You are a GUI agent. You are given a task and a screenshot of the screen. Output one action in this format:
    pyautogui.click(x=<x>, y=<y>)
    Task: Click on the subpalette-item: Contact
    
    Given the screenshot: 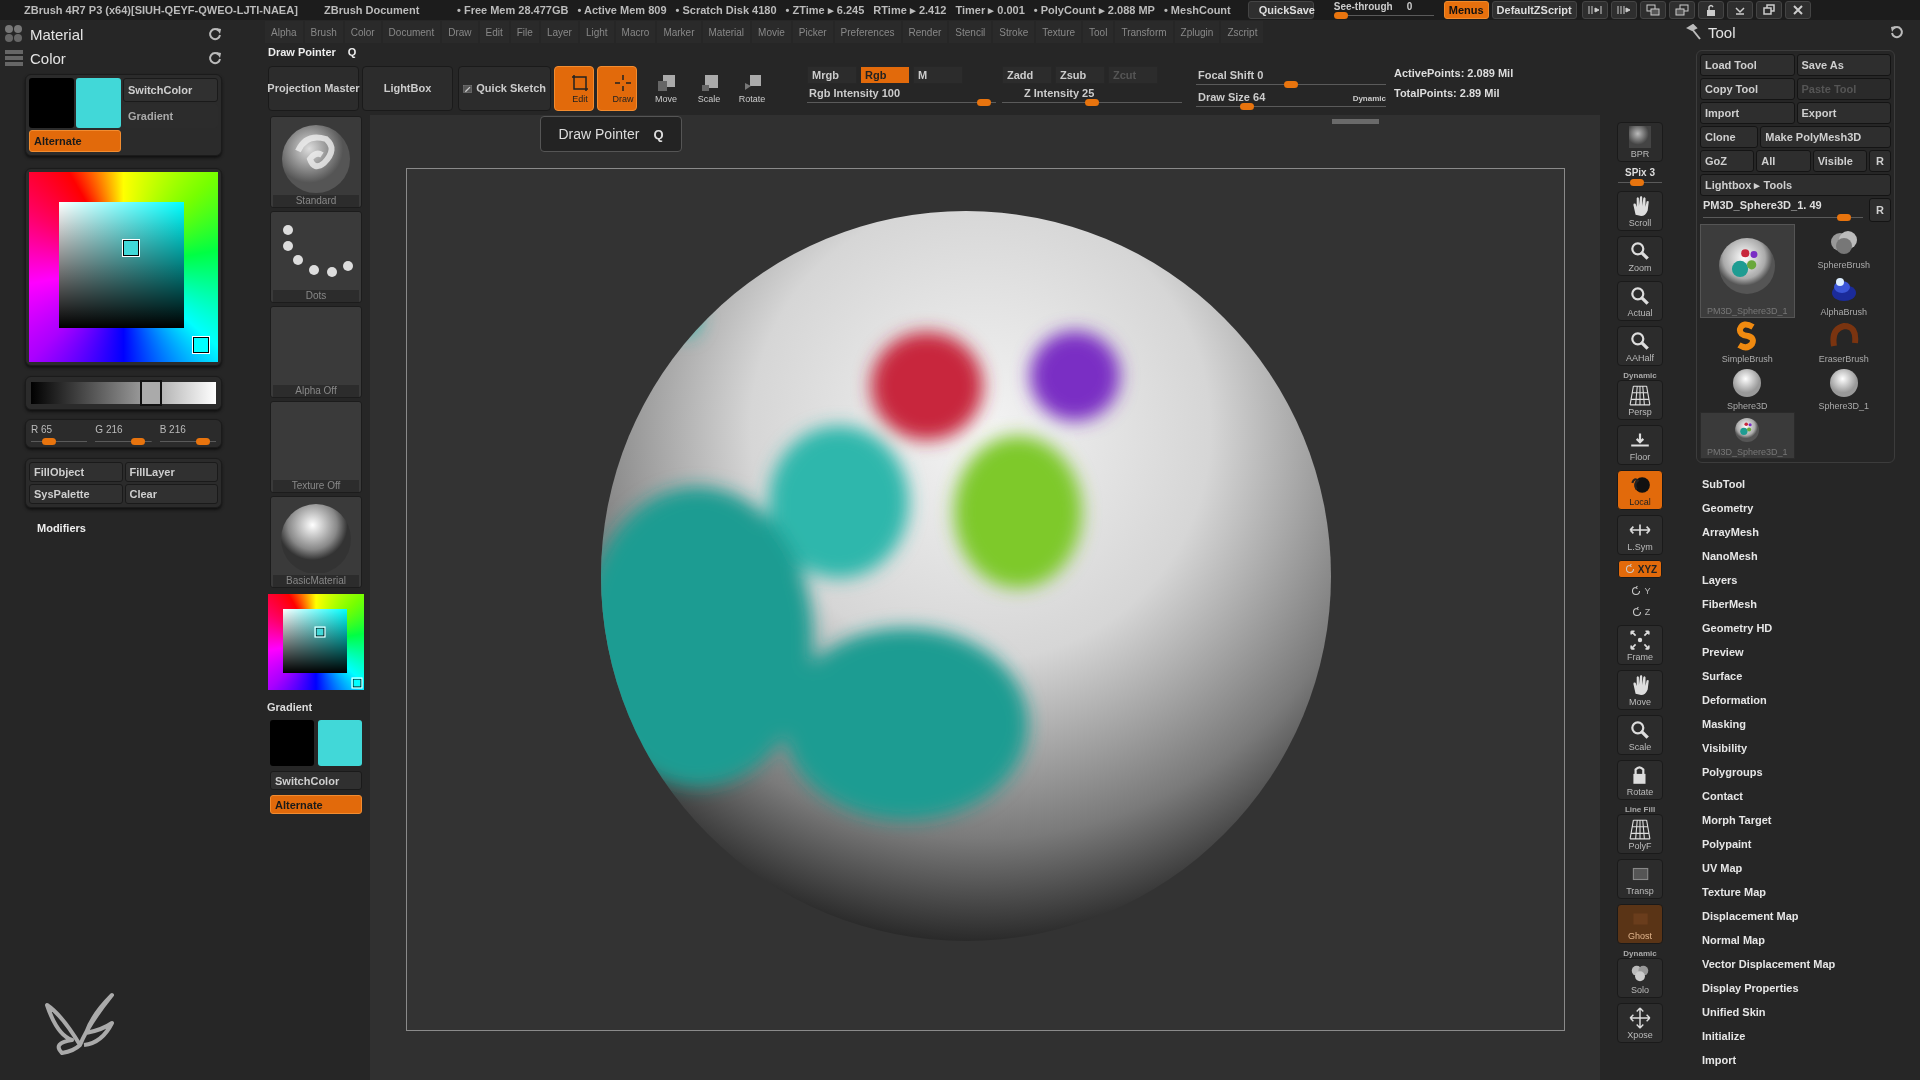 What is the action you would take?
    pyautogui.click(x=1722, y=796)
    